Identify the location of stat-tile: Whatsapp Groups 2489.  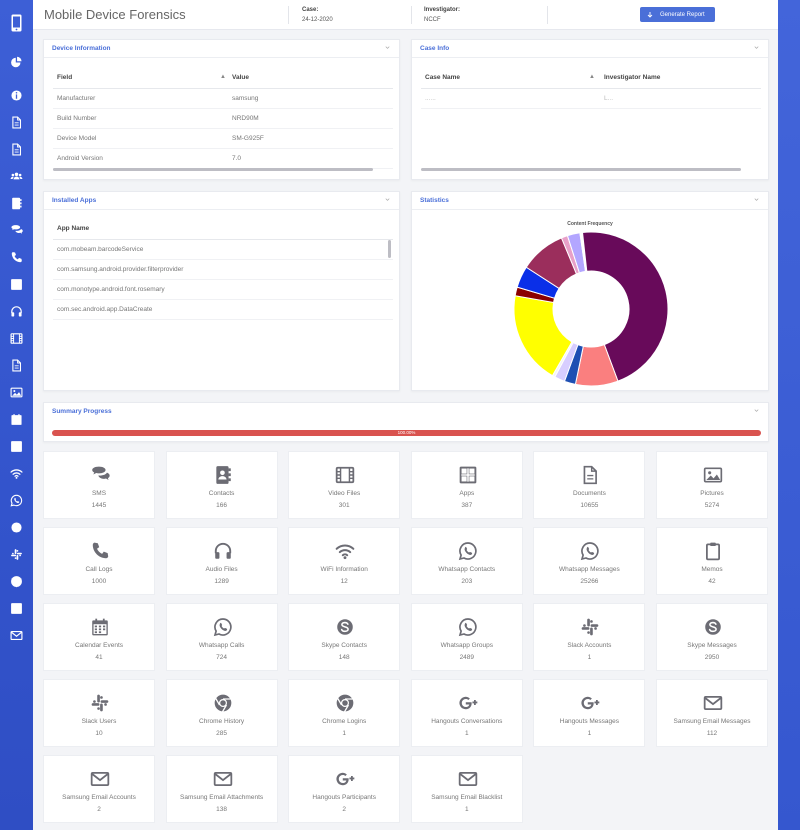
(466, 637).